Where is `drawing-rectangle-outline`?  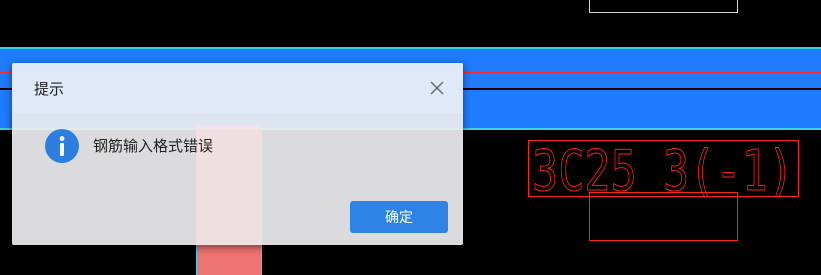
drawing-rectangle-outline is located at coordinates (663, 6).